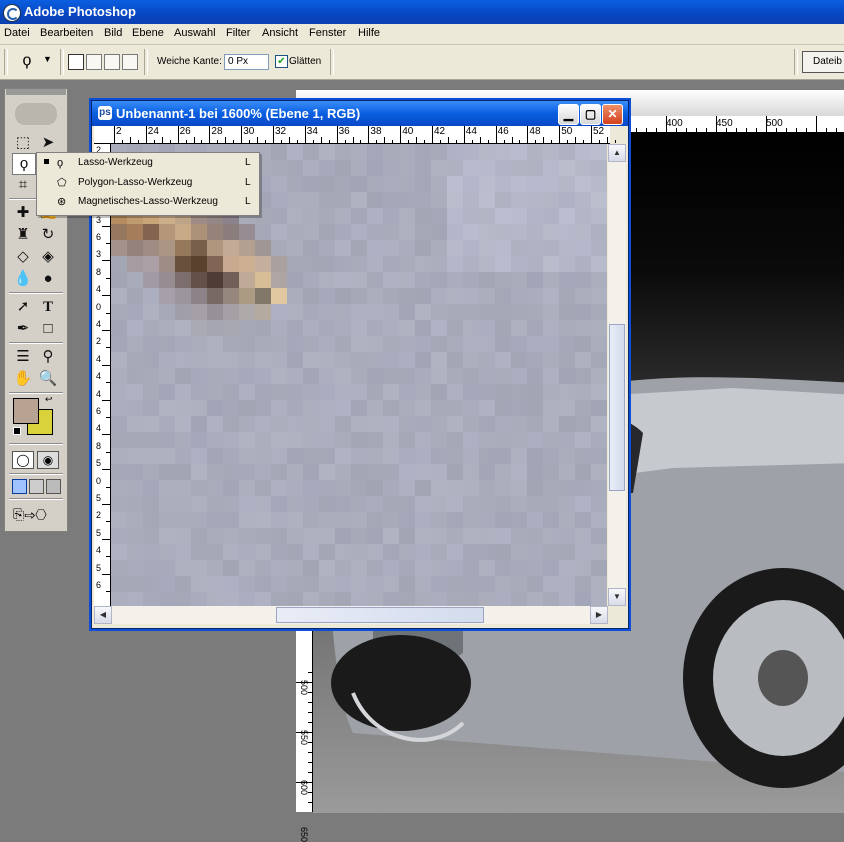  Describe the element at coordinates (23, 460) in the screenshot. I see `standard-mode-icon: ◯` at that location.